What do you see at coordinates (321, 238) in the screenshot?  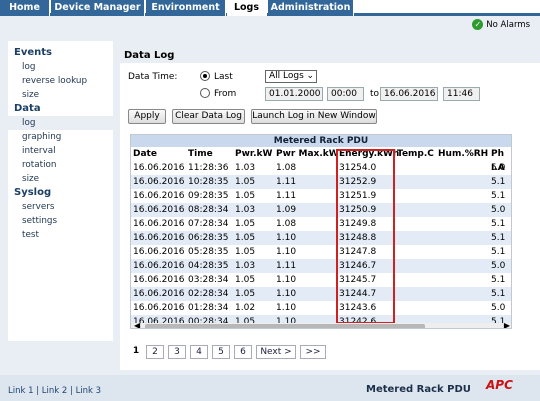 I see `table-row: 16.06.2016 06:28:35 1.05 1.10 31248.8 5.1` at bounding box center [321, 238].